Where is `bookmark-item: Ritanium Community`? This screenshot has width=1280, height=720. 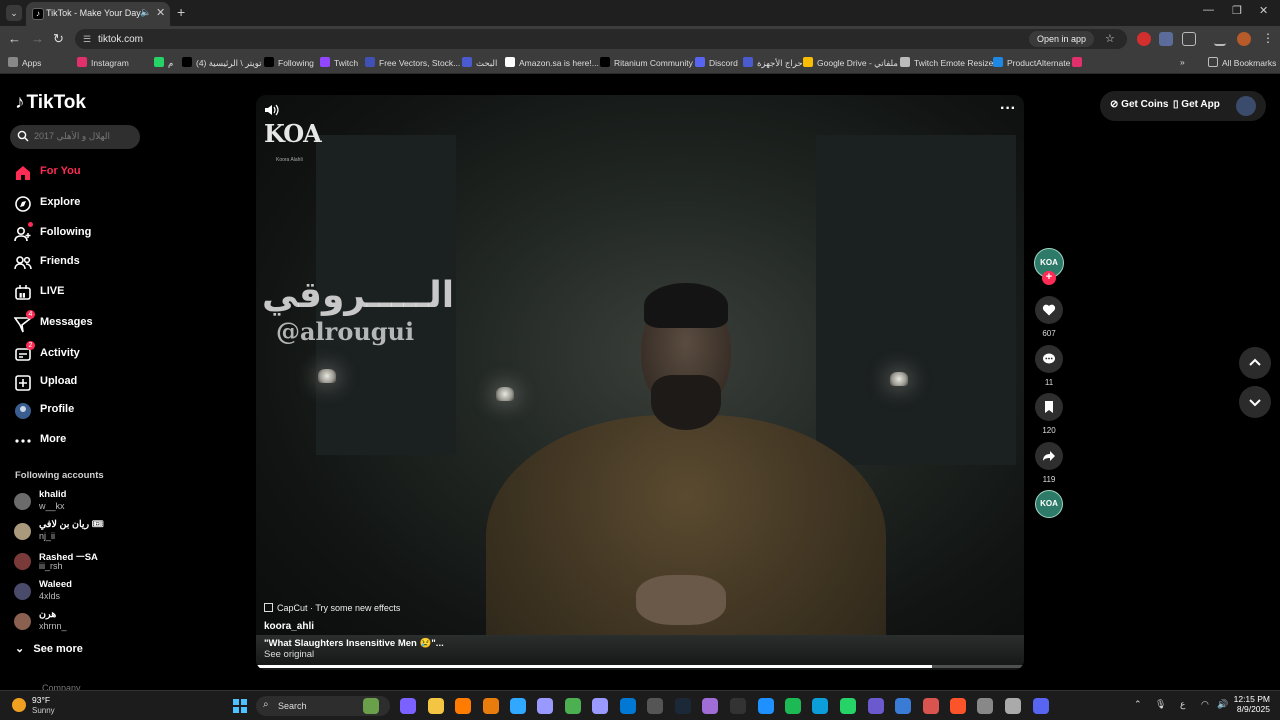
bookmark-item: Ritanium Community is located at coordinates (646, 62).